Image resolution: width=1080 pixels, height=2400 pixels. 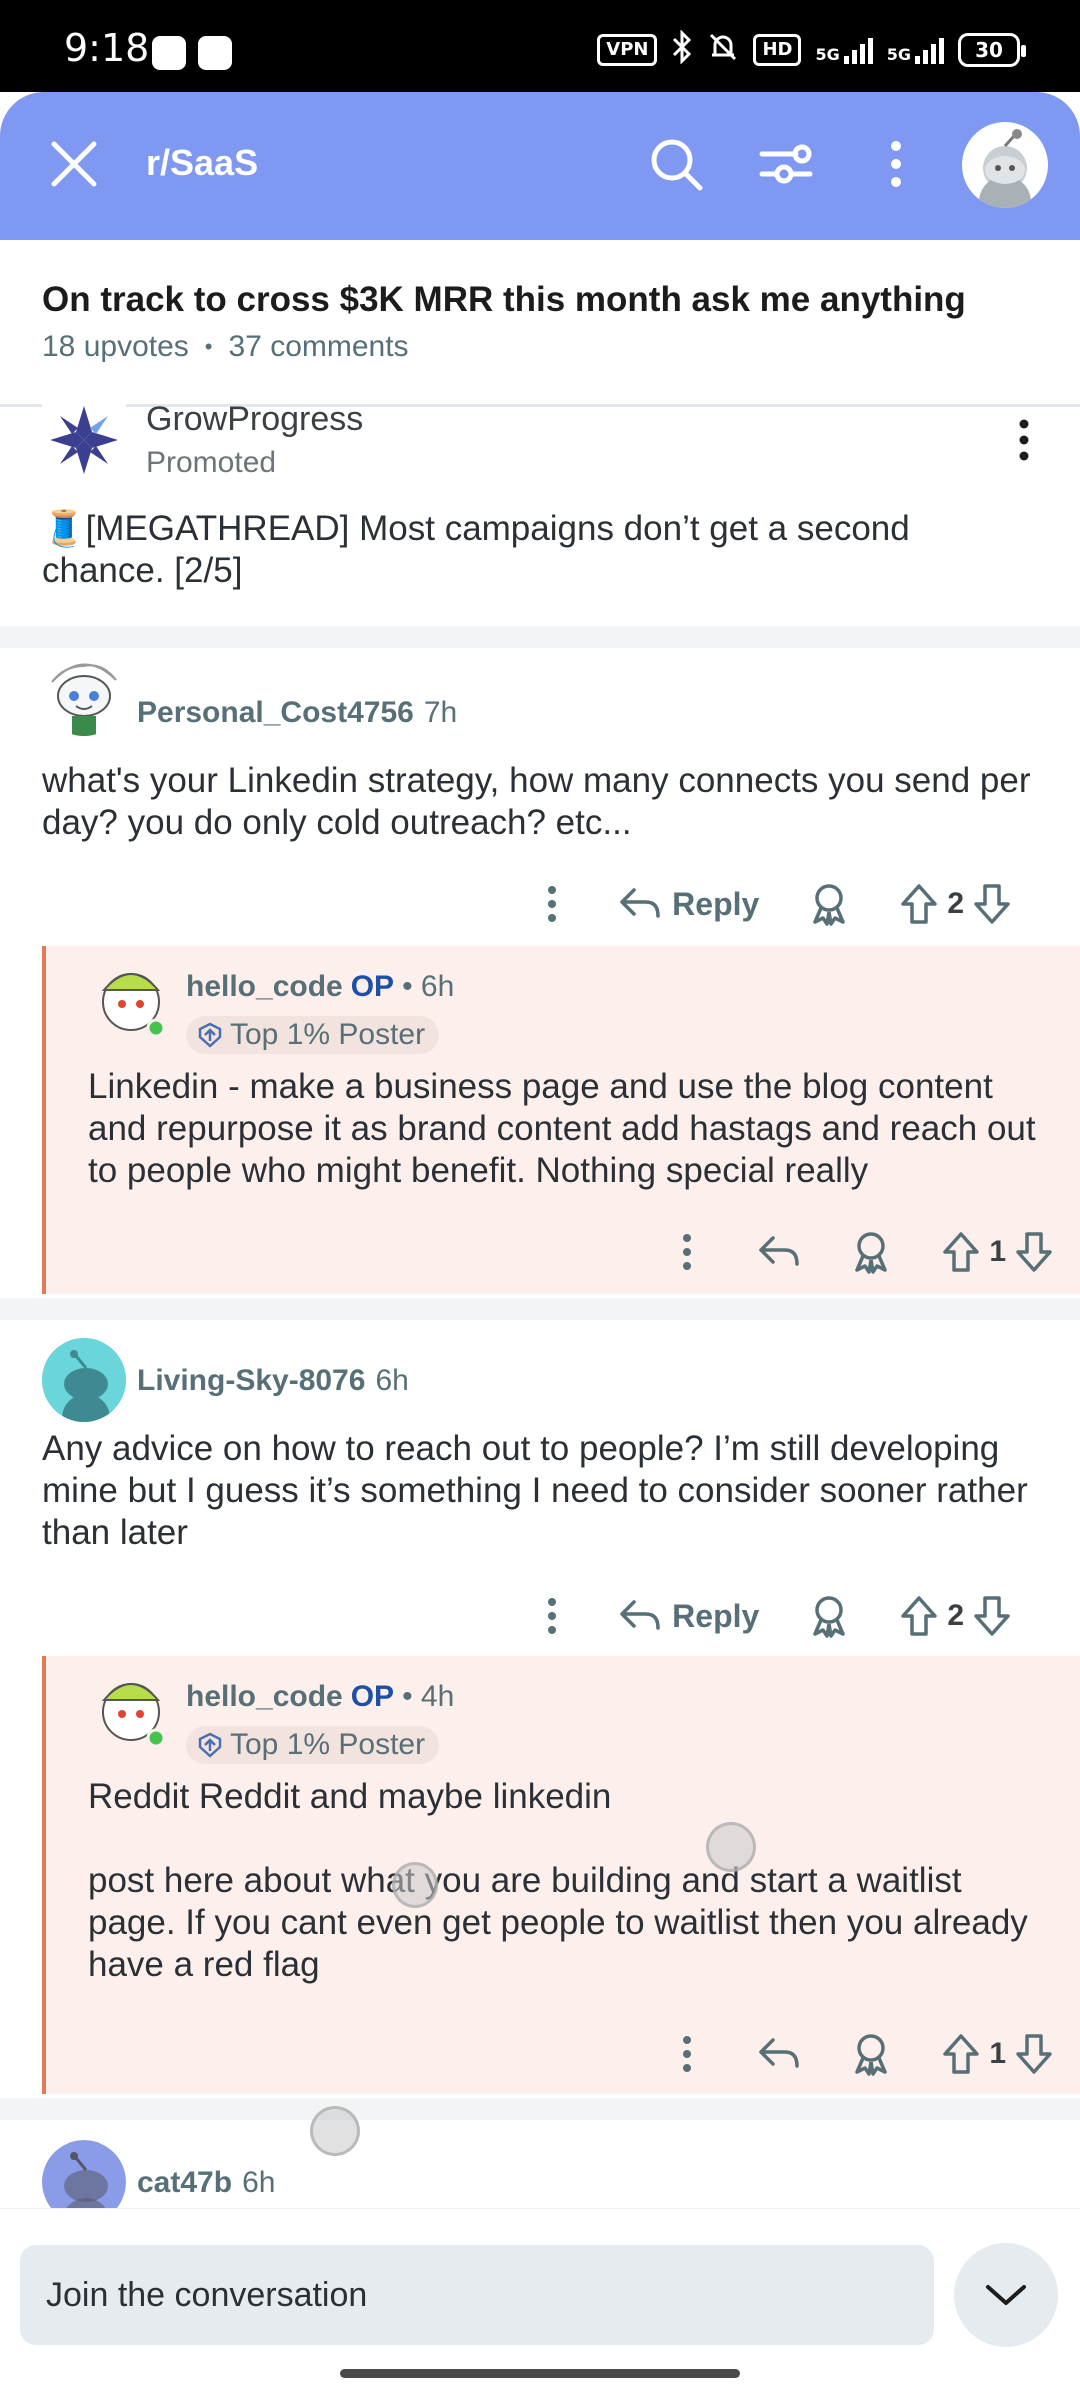 What do you see at coordinates (211, 462) in the screenshot?
I see `promoted-label: Promoted` at bounding box center [211, 462].